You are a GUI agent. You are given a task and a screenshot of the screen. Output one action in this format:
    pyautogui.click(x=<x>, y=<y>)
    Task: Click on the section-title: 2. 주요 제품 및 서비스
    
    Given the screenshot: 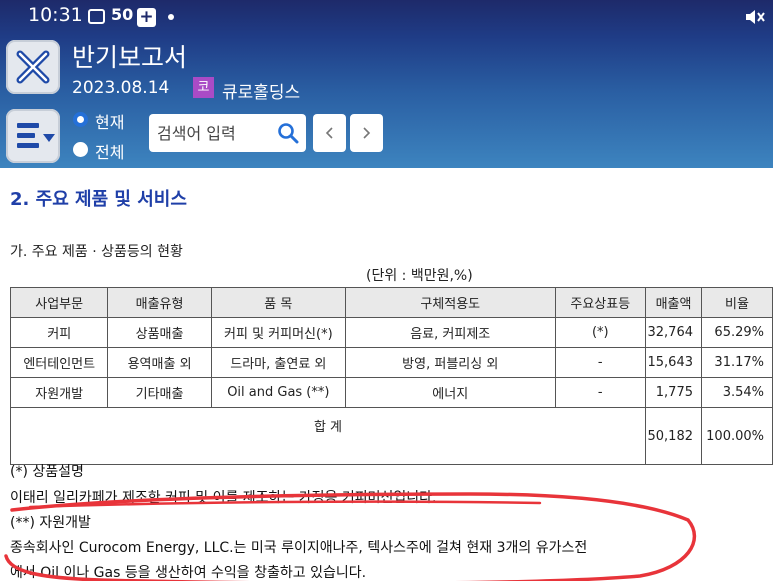 What is the action you would take?
    pyautogui.click(x=98, y=199)
    